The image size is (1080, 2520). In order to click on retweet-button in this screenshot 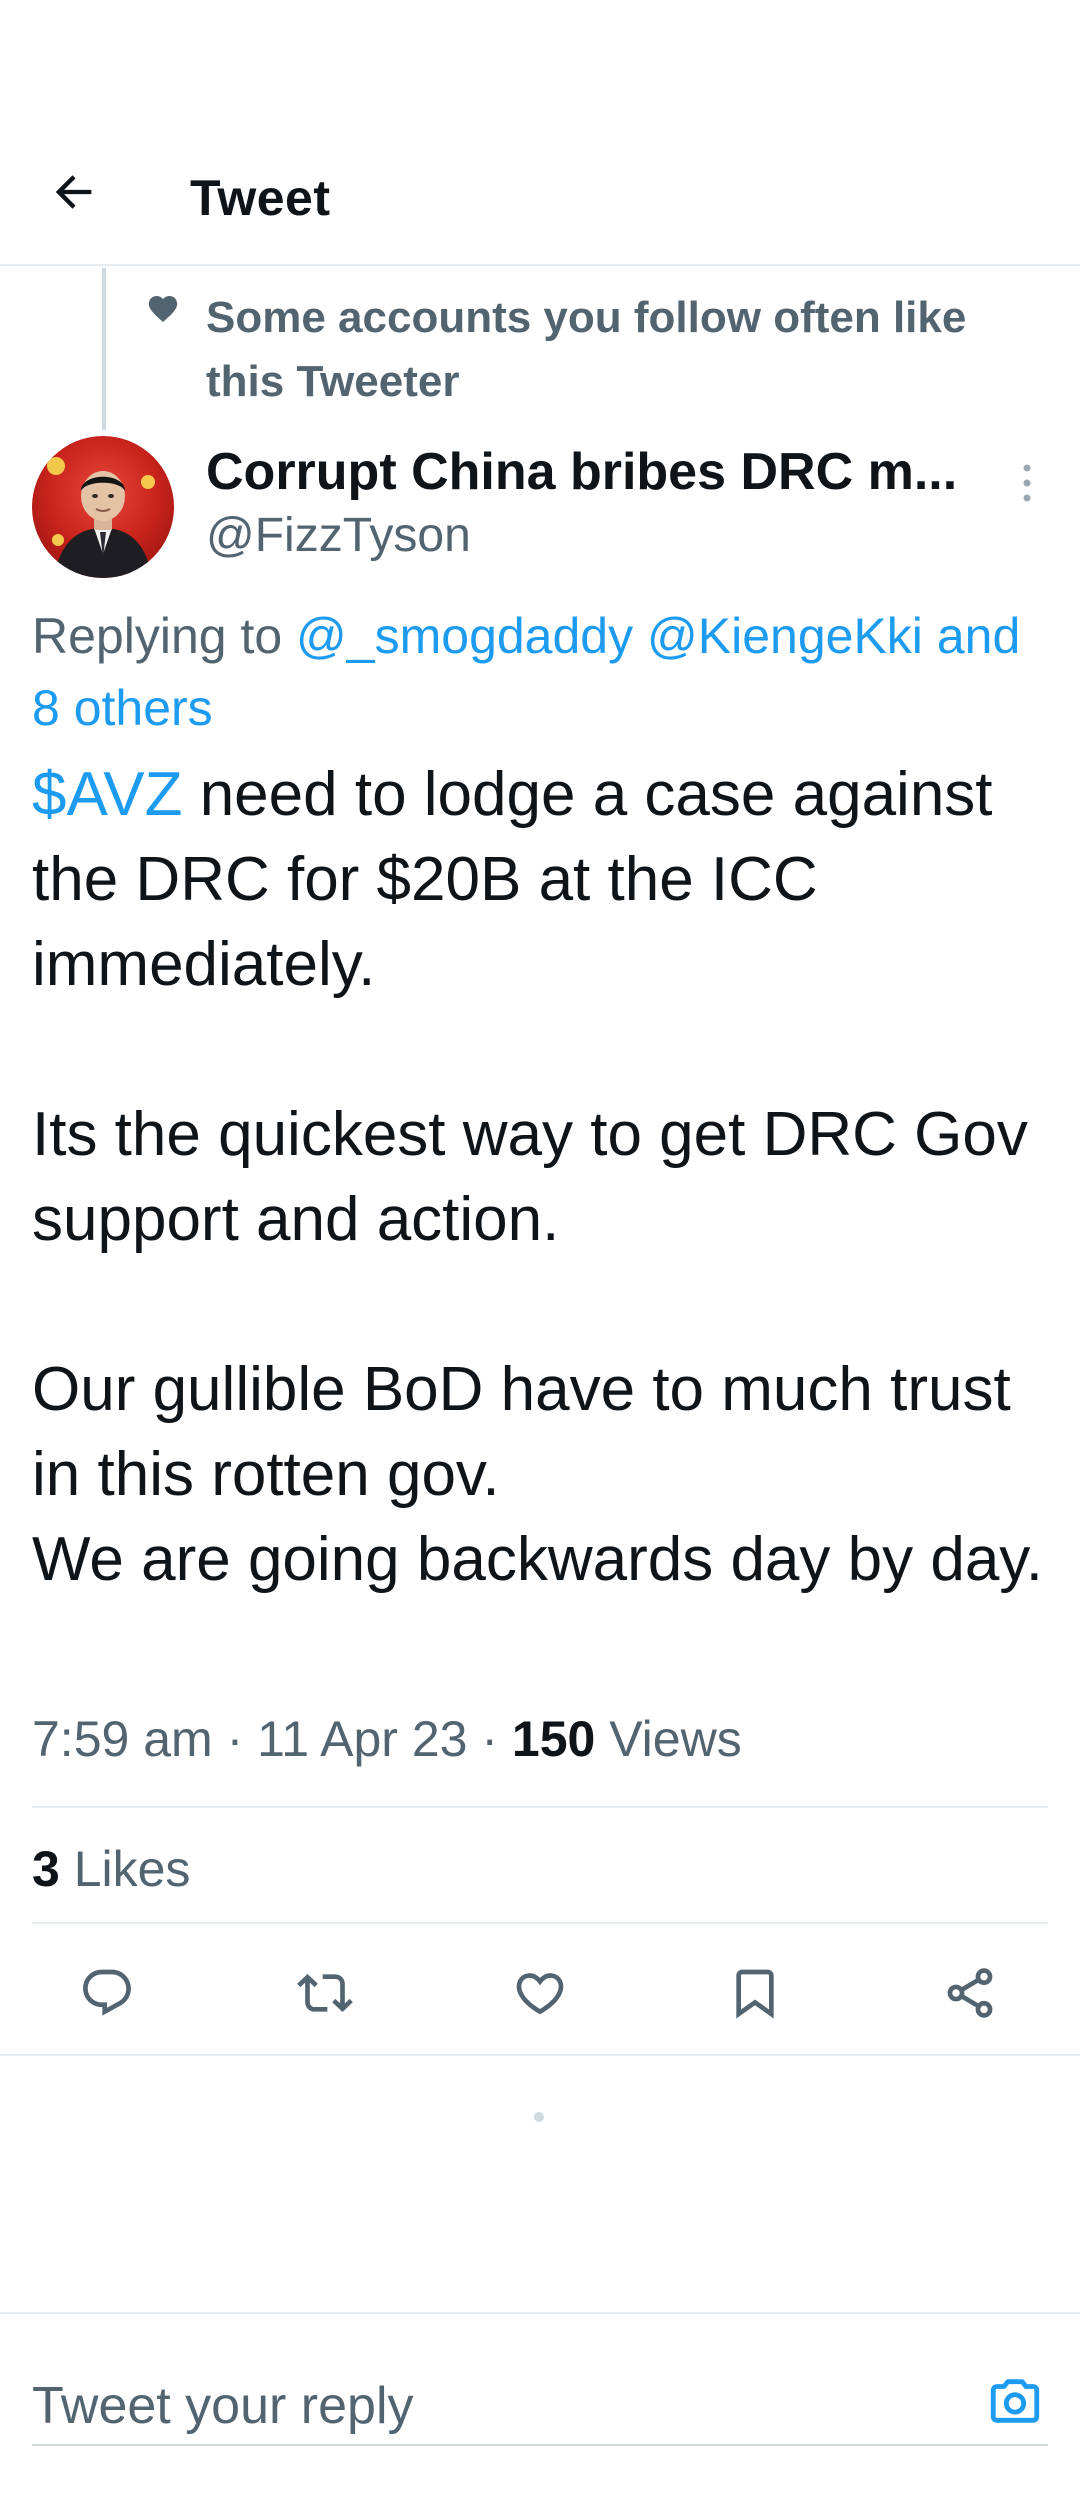, I will do `click(325, 1993)`.